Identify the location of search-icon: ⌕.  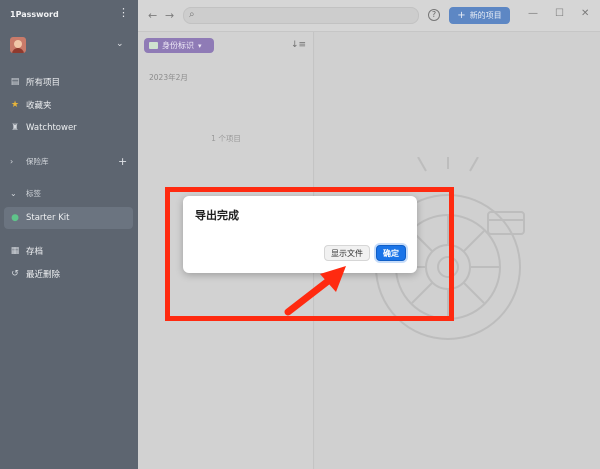
(192, 14).